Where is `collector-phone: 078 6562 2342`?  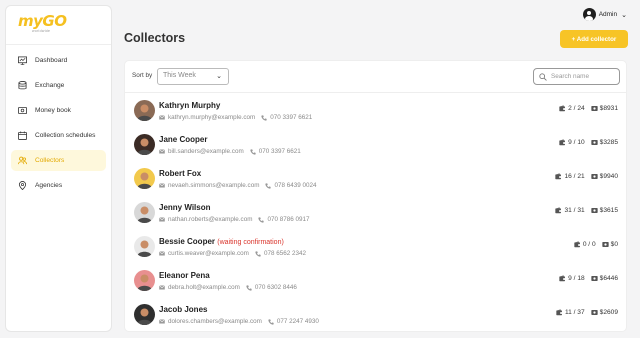
collector-phone: 078 6562 2342 is located at coordinates (284, 253).